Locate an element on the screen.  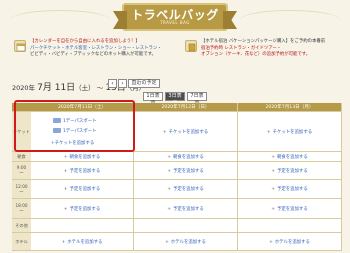
prev-button: ‹ is located at coordinates (112, 83).